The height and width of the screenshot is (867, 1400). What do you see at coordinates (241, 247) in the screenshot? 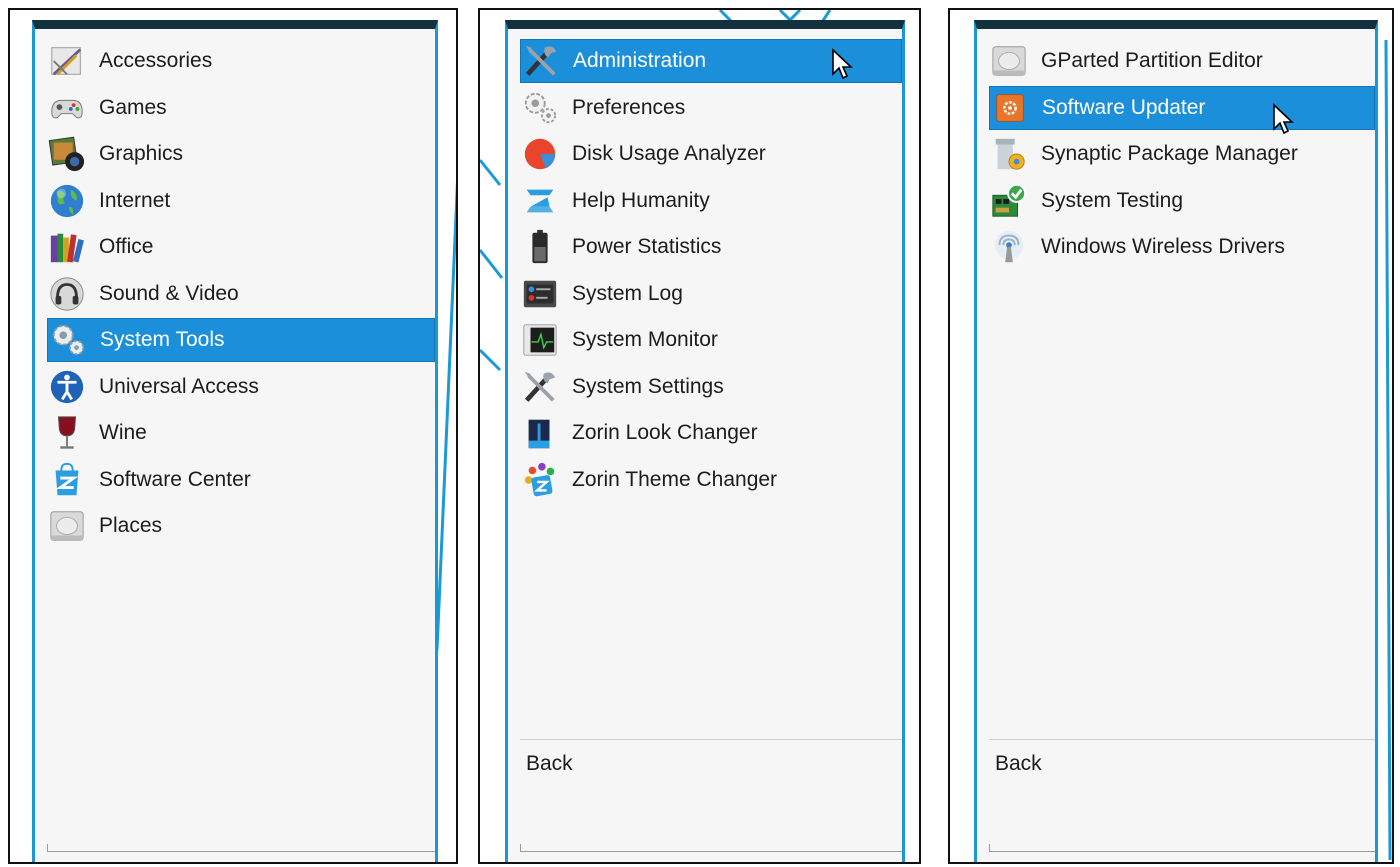
I see `menu-item-office: Office` at bounding box center [241, 247].